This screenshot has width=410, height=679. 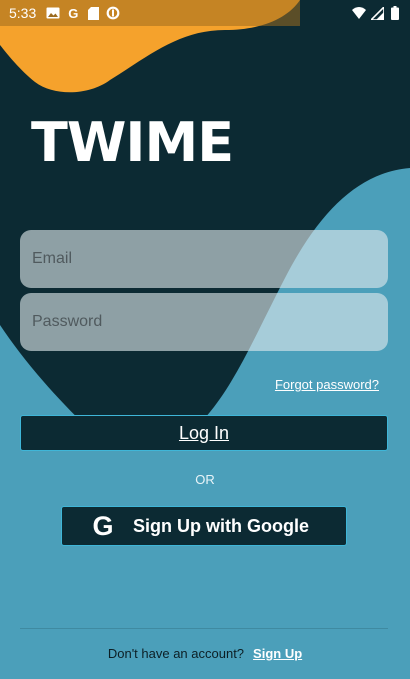 I want to click on google-signup-label: Sign Up with Google, so click(x=221, y=525).